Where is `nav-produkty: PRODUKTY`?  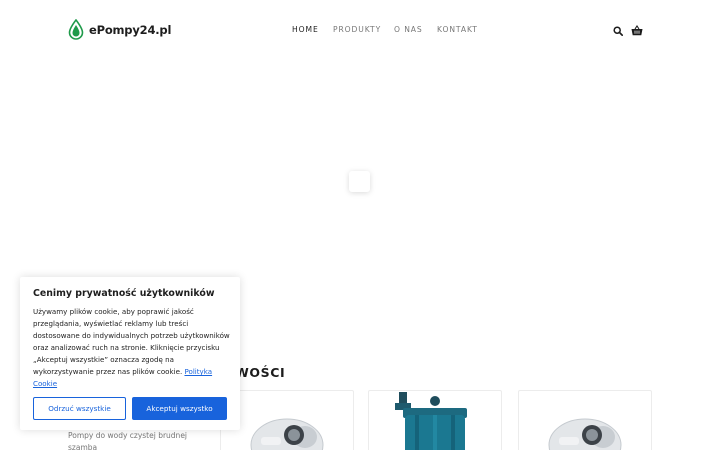 nav-produkty: PRODUKTY is located at coordinates (357, 29).